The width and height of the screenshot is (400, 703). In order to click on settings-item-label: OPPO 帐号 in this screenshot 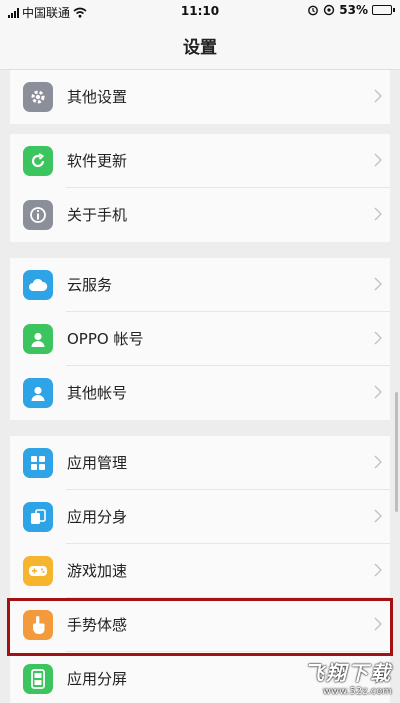, I will do `click(105, 339)`.